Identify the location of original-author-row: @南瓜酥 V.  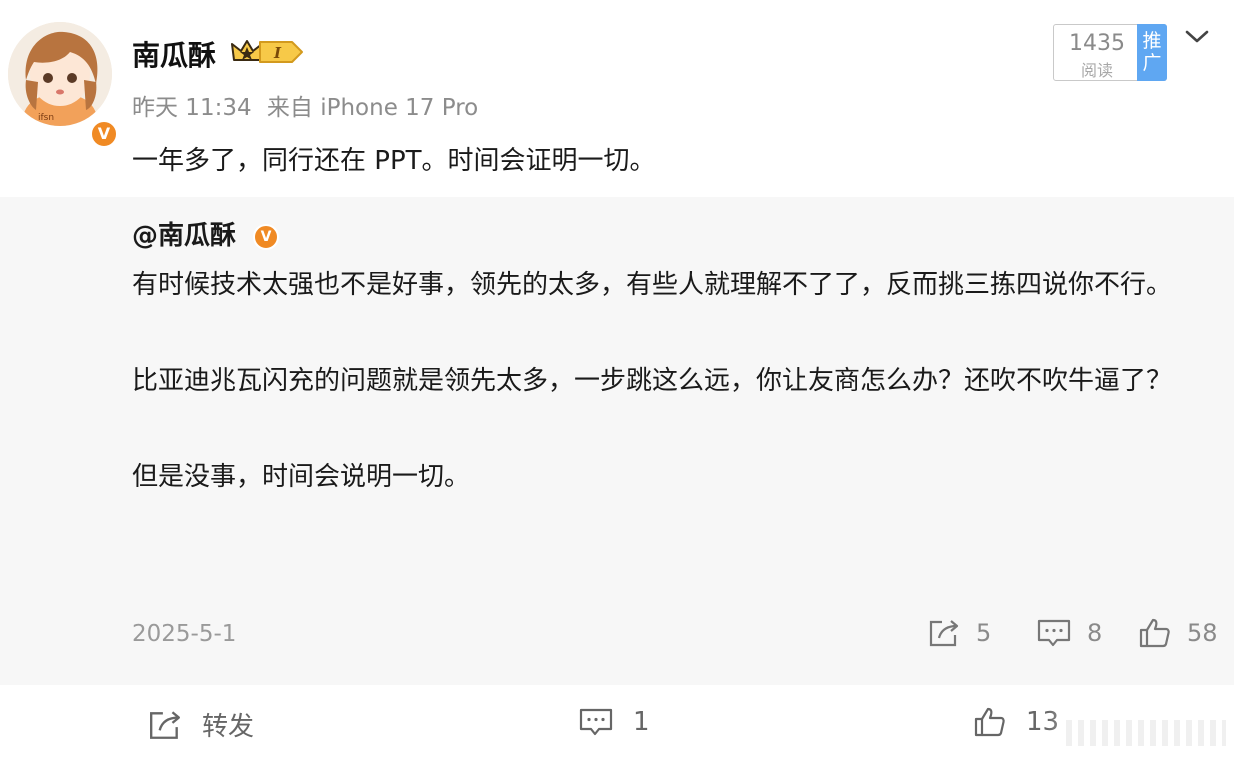
(206, 233).